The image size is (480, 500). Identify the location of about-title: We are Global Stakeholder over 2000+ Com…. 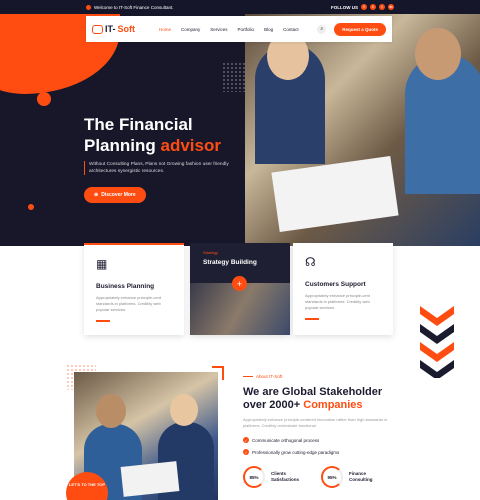
(313, 398).